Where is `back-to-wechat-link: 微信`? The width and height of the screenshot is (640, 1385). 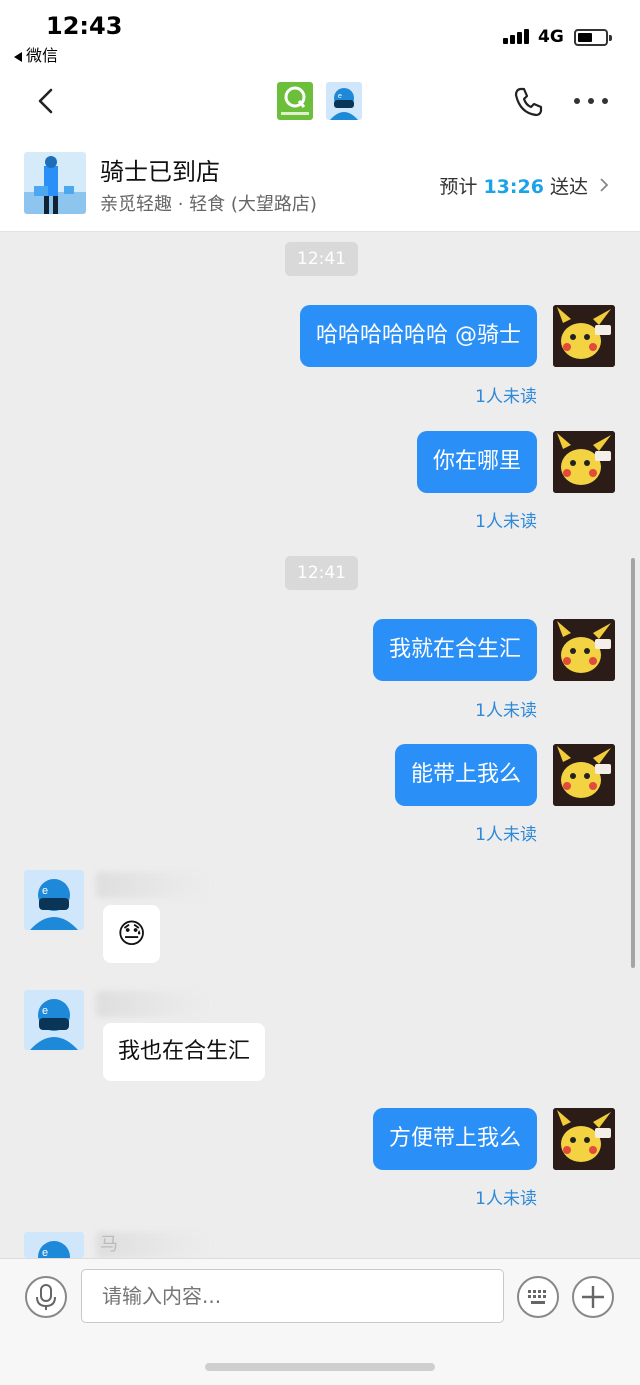
back-to-wechat-link: 微信 is located at coordinates (36, 54).